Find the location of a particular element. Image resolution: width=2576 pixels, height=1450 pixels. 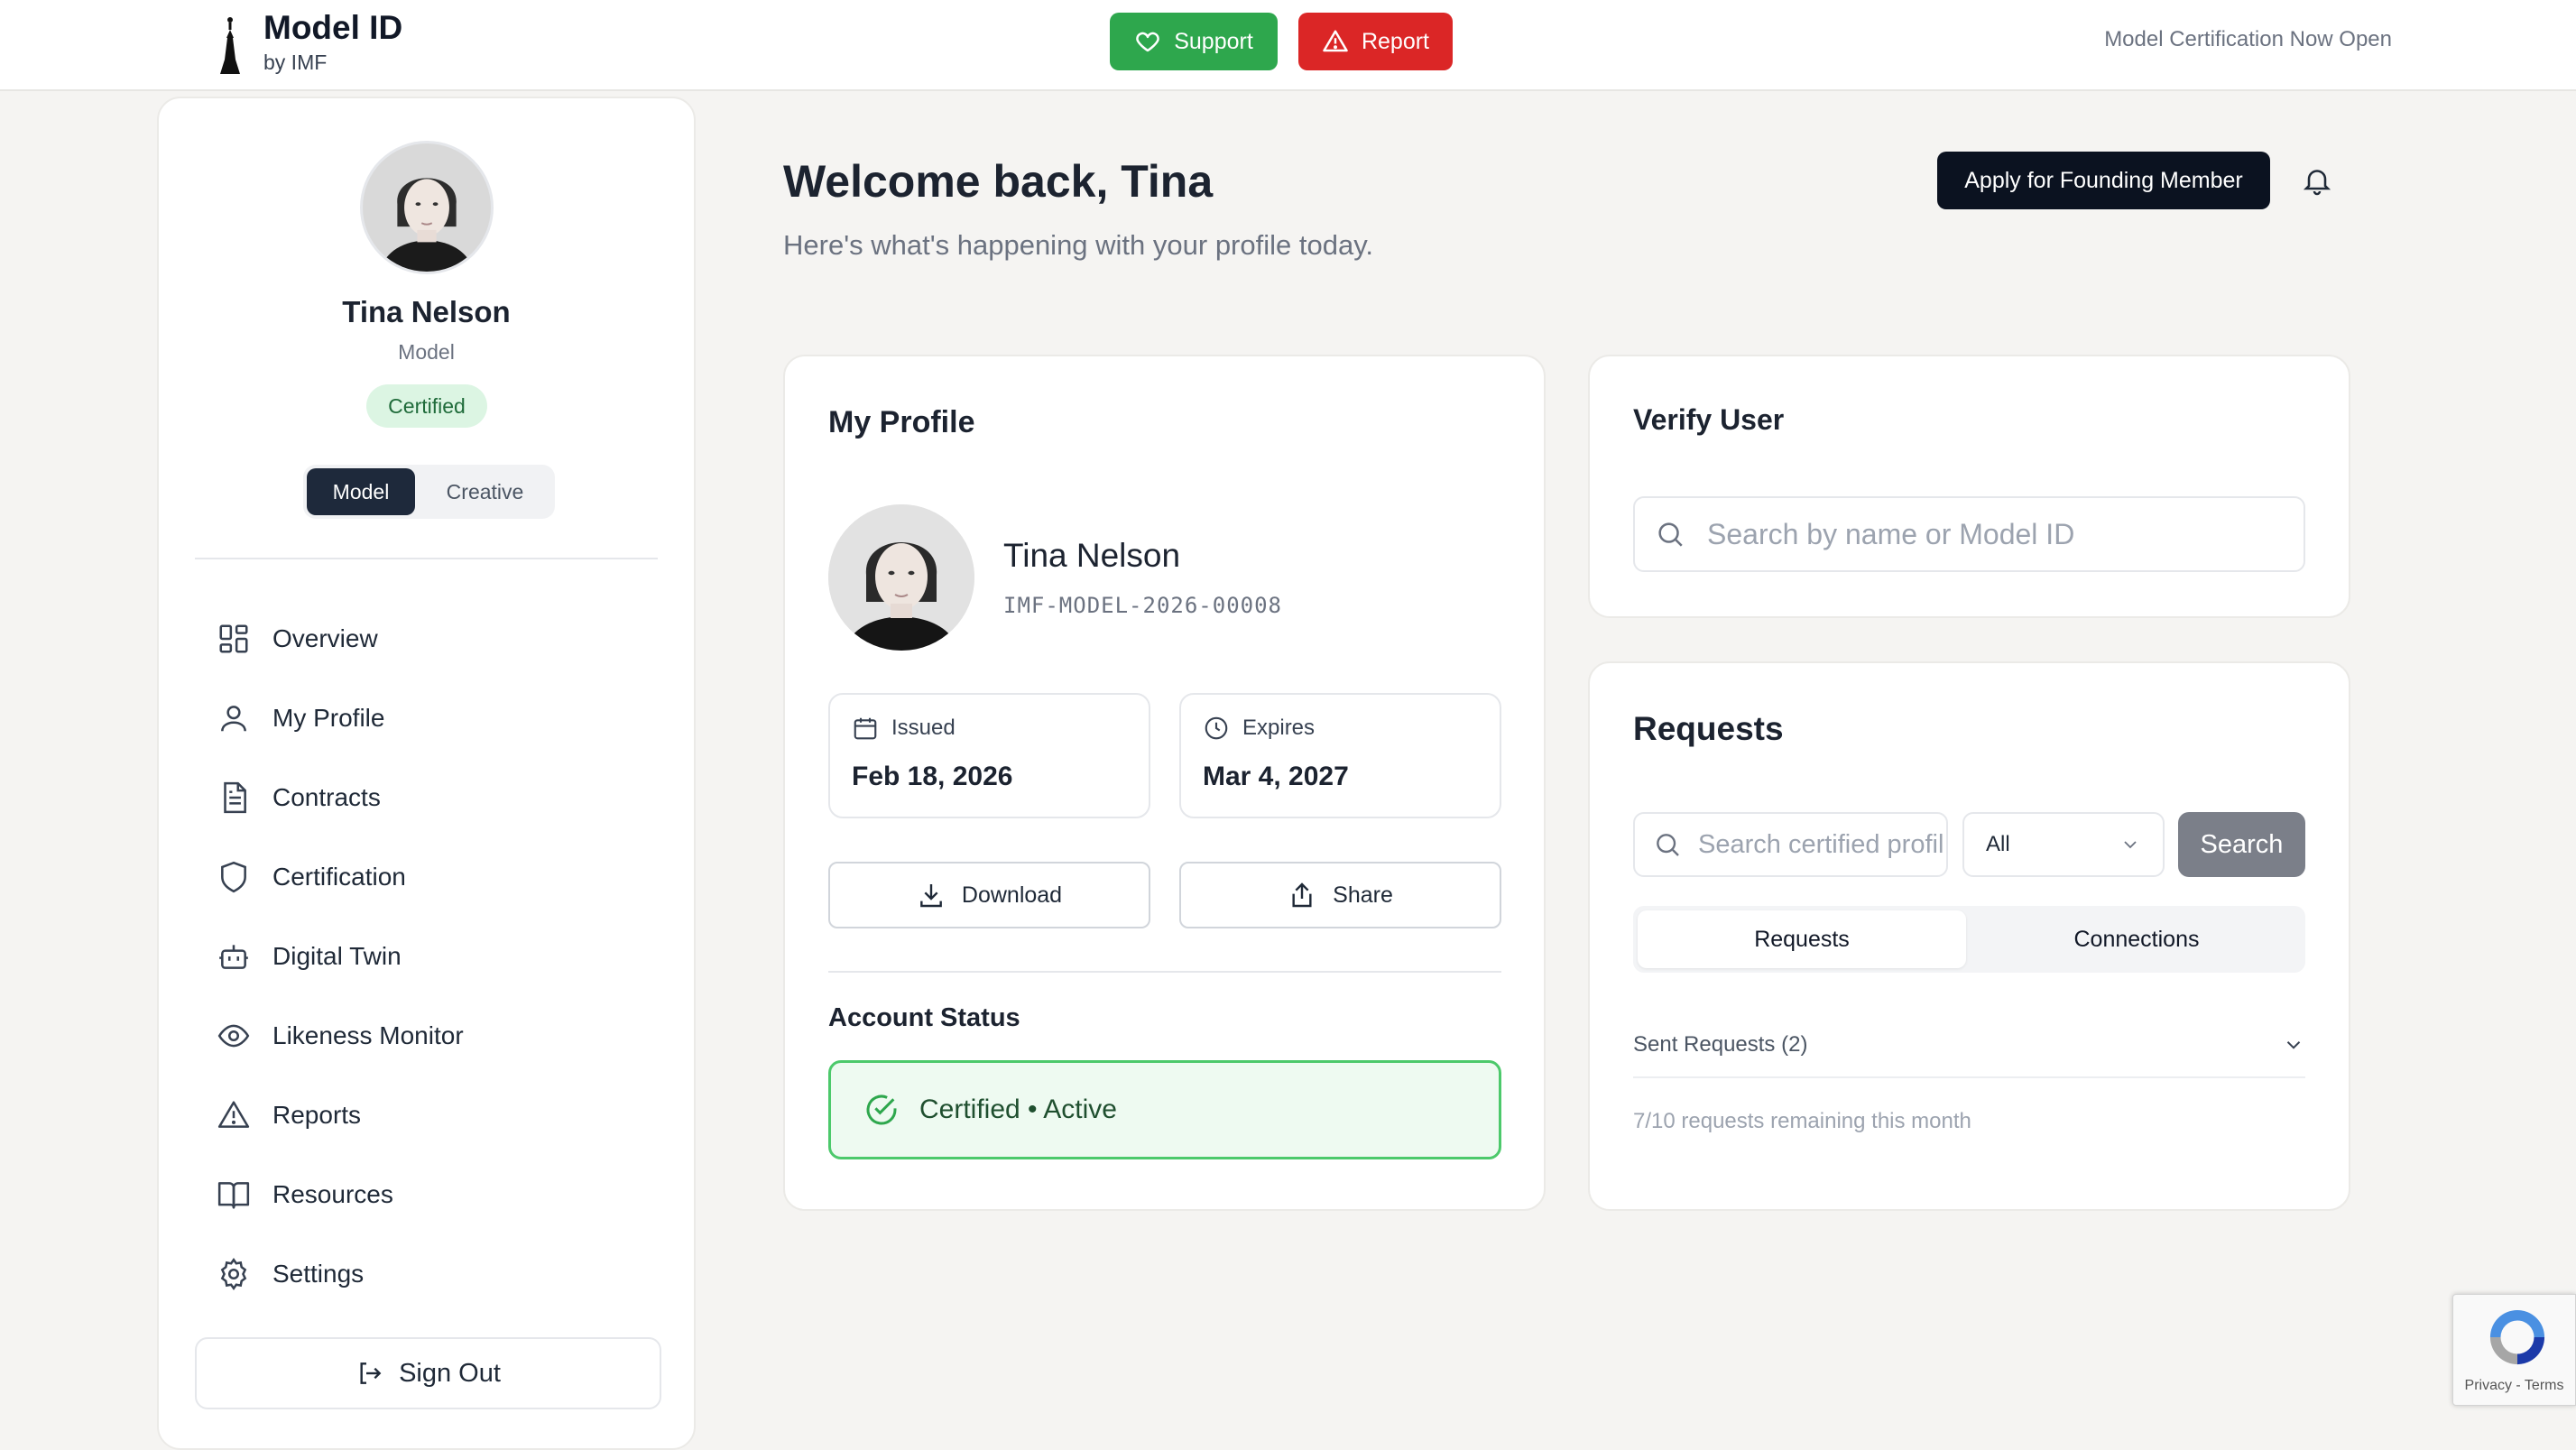

sidebar-item-label: Likeness Monitor is located at coordinates (368, 1035).